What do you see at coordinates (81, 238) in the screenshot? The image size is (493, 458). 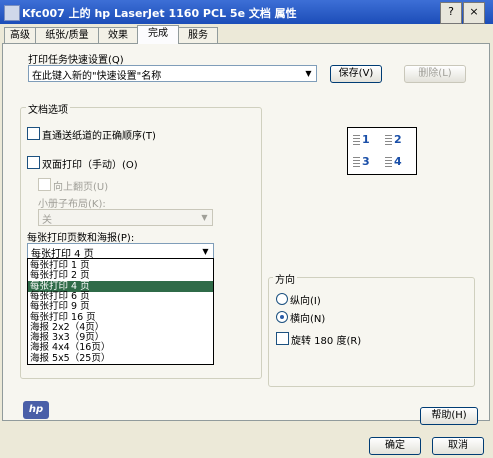 I see `pages-per-sheet-label: 每张打印页数和海报(P):` at bounding box center [81, 238].